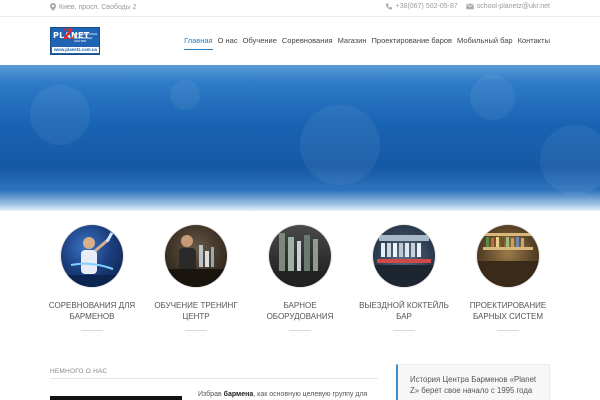 Image resolution: width=600 pixels, height=400 pixels. I want to click on bartender-photo, so click(92, 259).